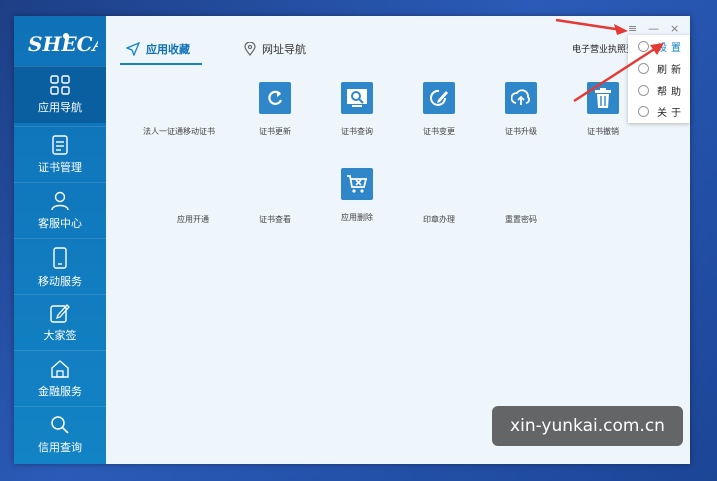 The height and width of the screenshot is (481, 717). What do you see at coordinates (587, 426) in the screenshot?
I see `site-watermark: xin-yunkai.com.cn` at bounding box center [587, 426].